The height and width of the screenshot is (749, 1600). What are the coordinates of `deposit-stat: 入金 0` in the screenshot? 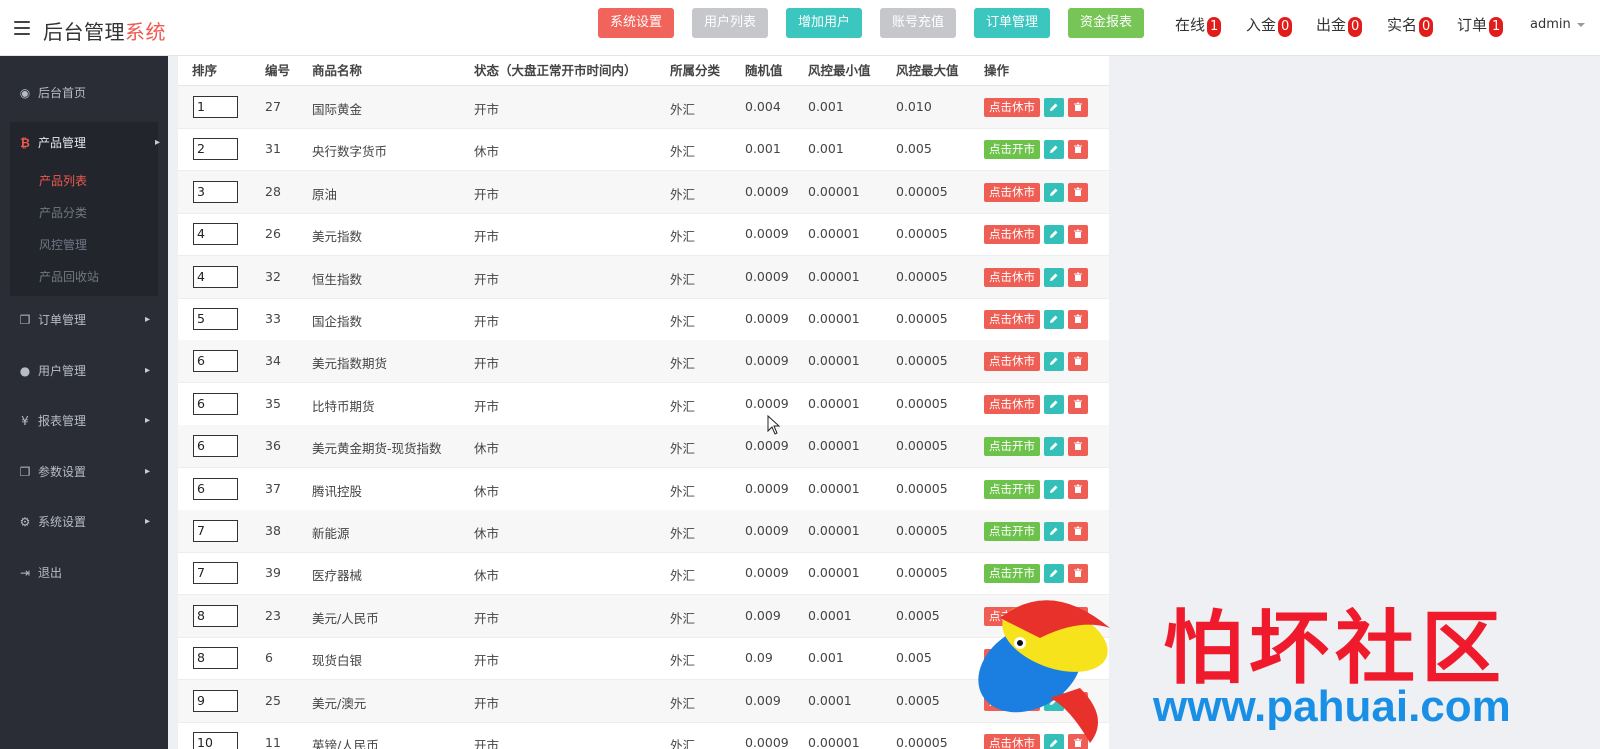 It's located at (1269, 25).